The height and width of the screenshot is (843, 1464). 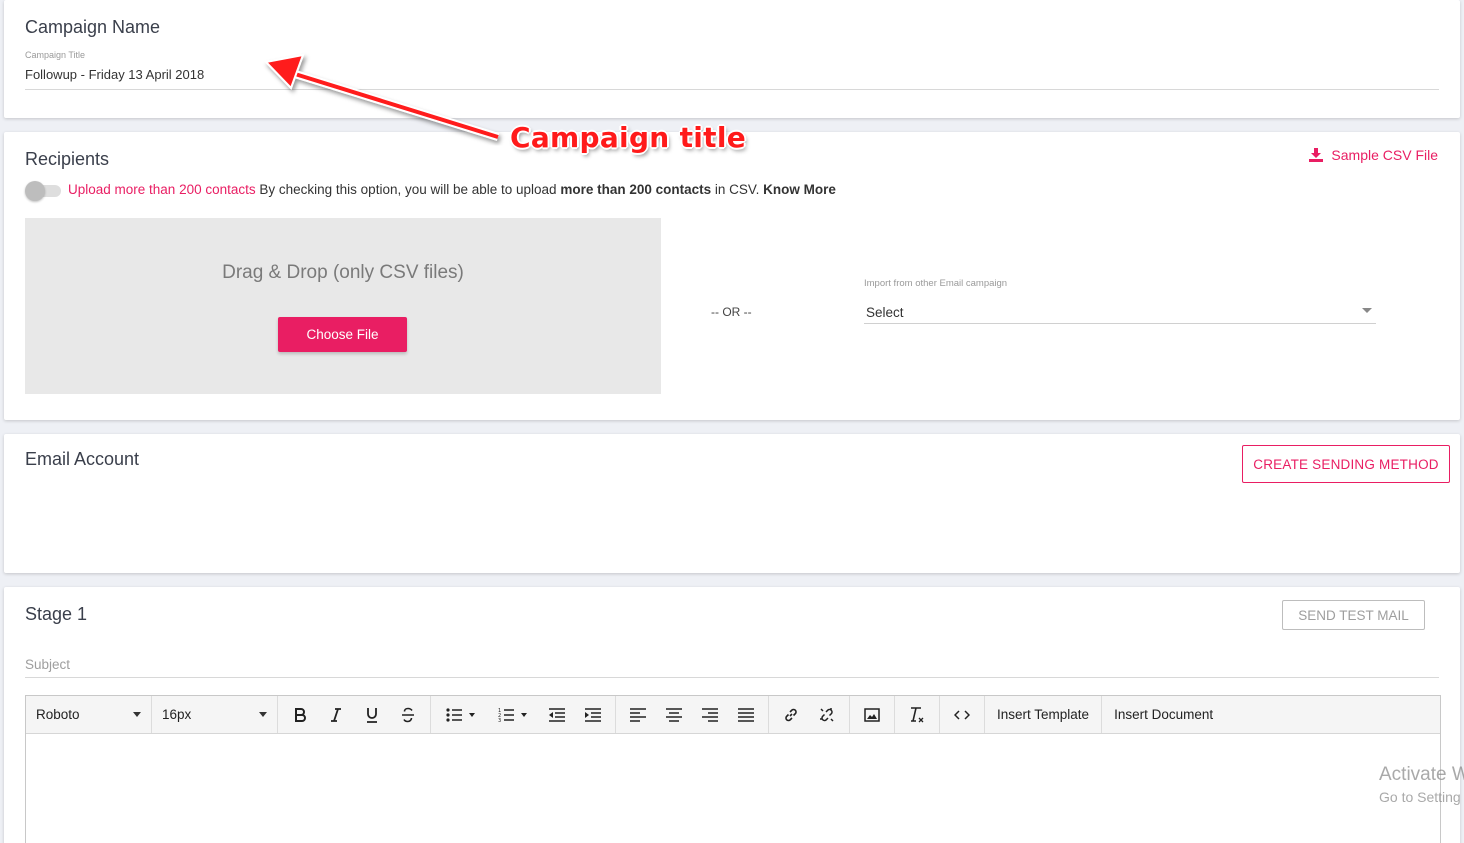 What do you see at coordinates (1420, 797) in the screenshot?
I see `watermark-line-2: Go to Setting` at bounding box center [1420, 797].